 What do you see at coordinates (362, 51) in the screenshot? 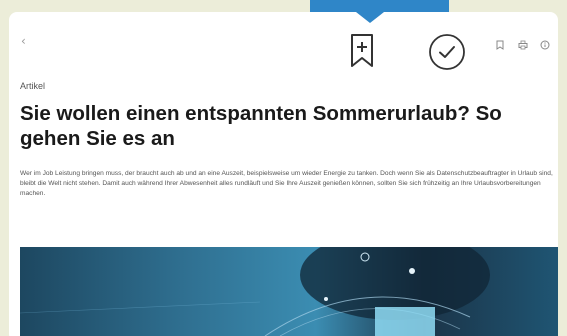
I see `bookmark-plus-icon` at bounding box center [362, 51].